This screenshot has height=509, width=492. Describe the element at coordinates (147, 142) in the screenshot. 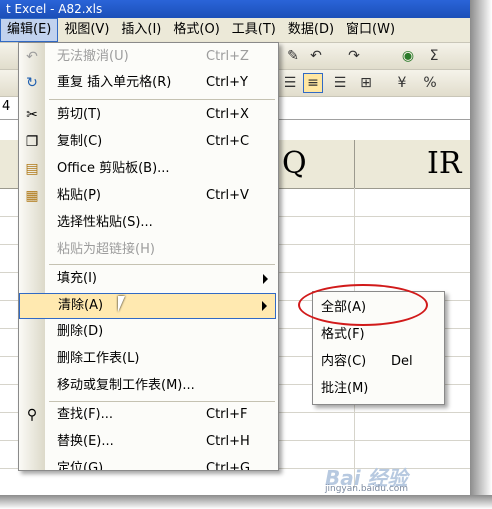

I see `menu-item-copy: ❐ 复制(C) Ctrl+C` at that location.